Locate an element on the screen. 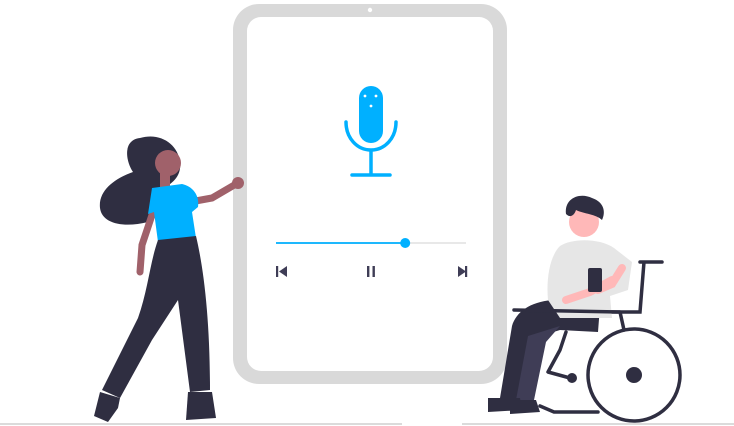 This screenshot has height=426, width=734. phone-icon is located at coordinates (595, 280).